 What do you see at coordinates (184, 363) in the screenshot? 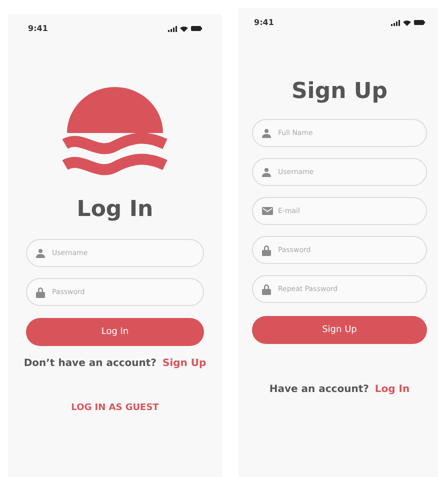
I see `signup-link: Sign Up` at bounding box center [184, 363].